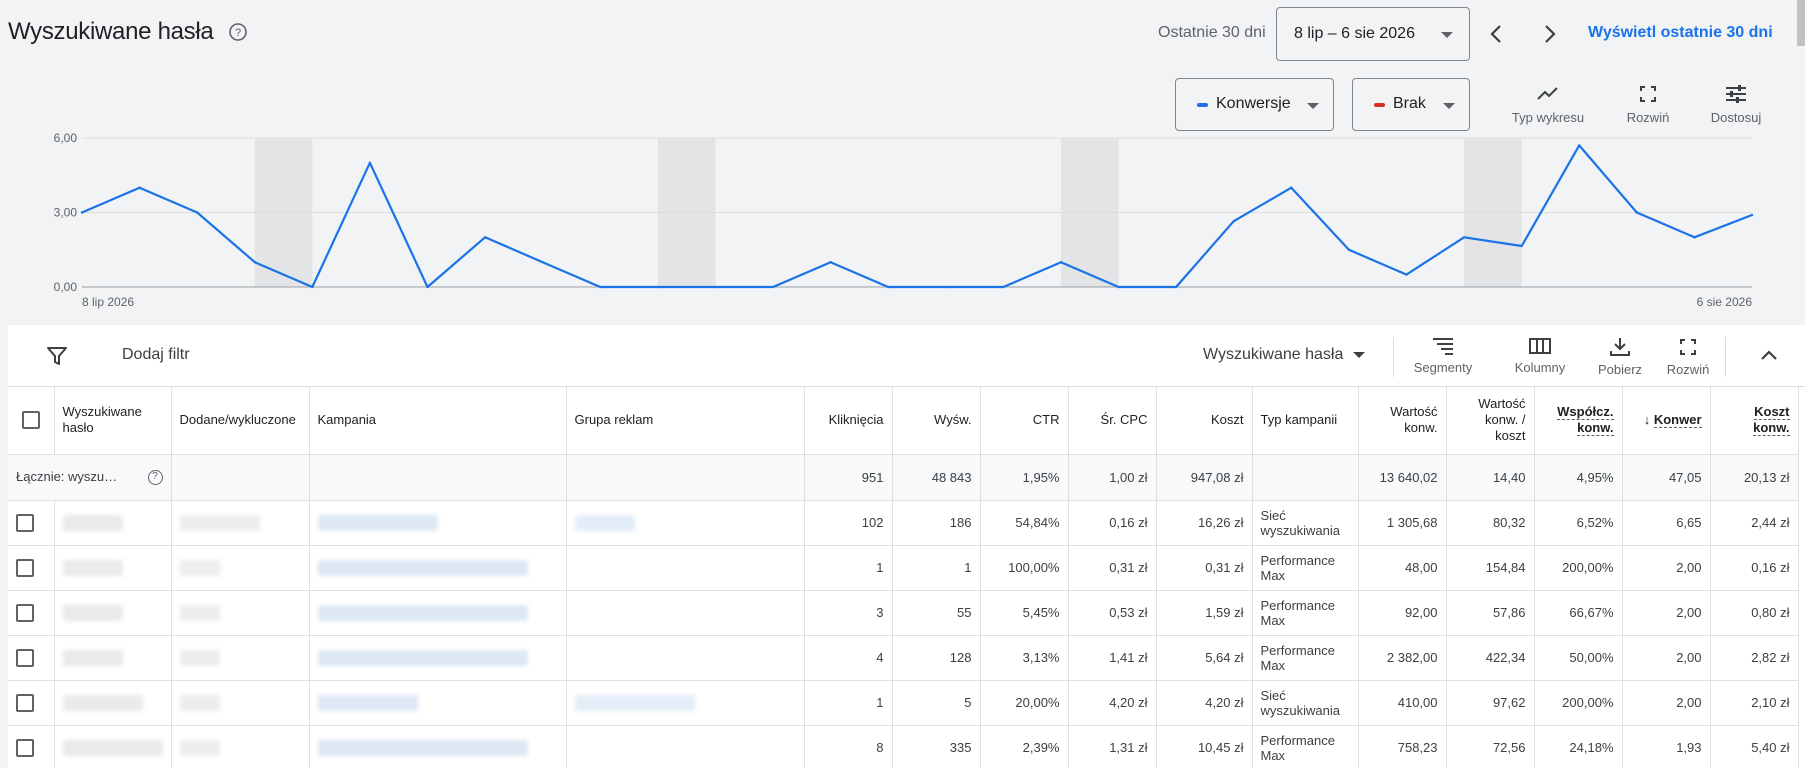 The height and width of the screenshot is (768, 1805). I want to click on cell-convval: 410,00, so click(1402, 703).